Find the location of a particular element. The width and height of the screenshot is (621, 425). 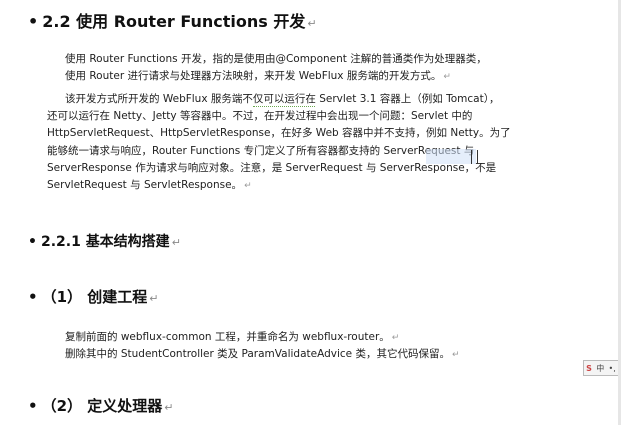

heading-2-2-1: • 2.2.1 基本结构搭建 ↵ is located at coordinates (104, 241).